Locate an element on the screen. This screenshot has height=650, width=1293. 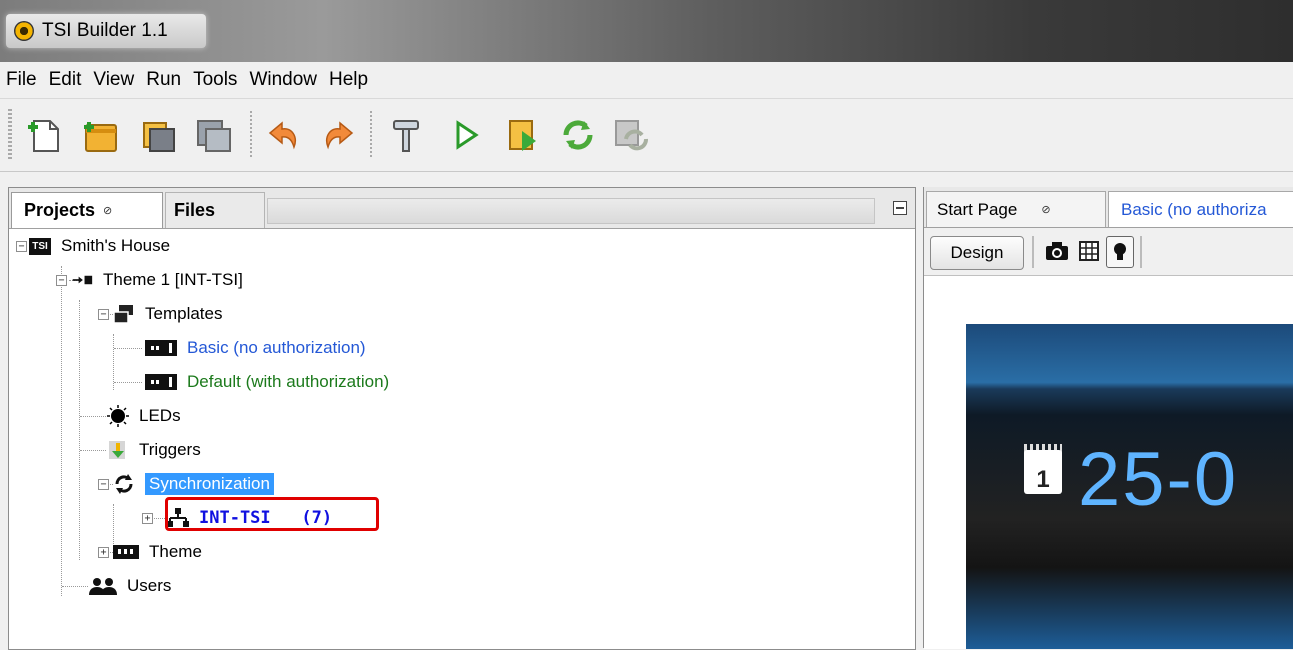
menu-help: Help is located at coordinates (348, 80).